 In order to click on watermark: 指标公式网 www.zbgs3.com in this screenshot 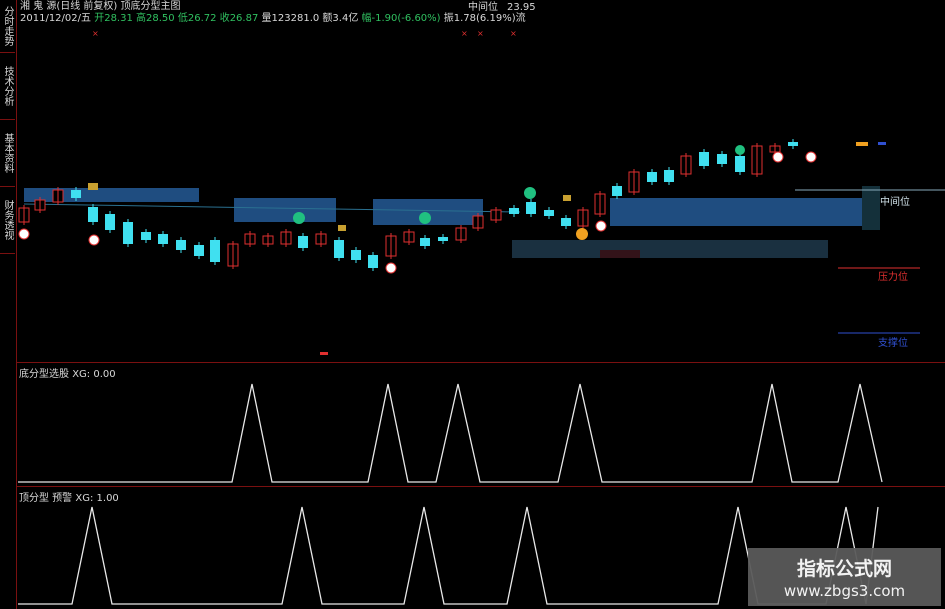, I will do `click(844, 577)`.